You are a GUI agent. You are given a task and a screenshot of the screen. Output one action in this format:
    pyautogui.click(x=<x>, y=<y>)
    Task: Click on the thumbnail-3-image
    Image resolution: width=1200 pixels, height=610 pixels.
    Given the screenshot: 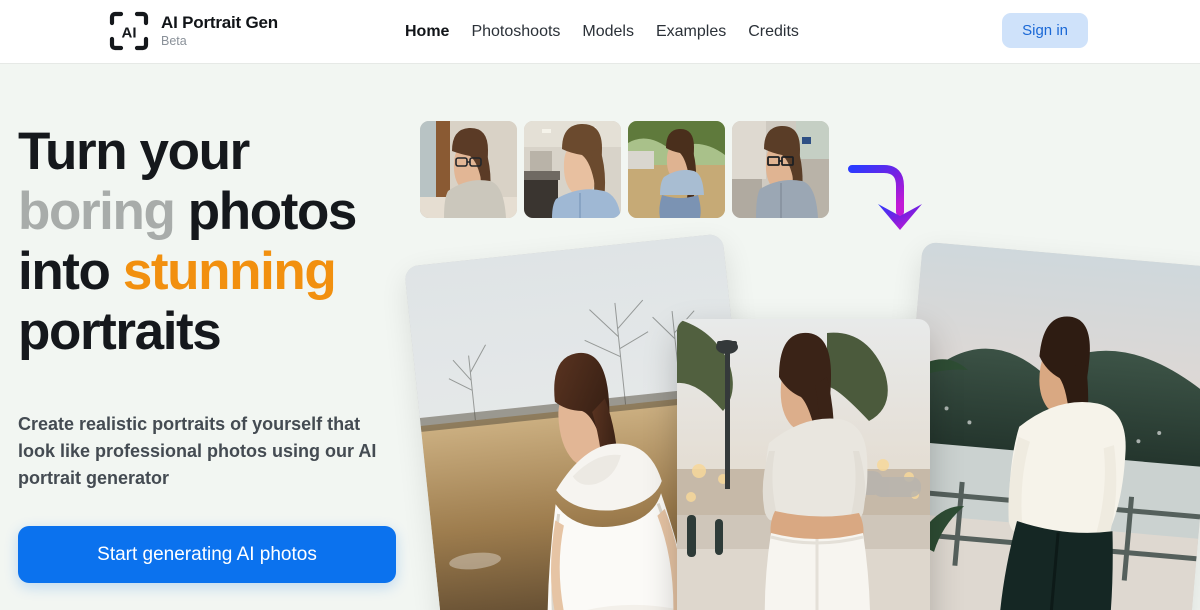 What is the action you would take?
    pyautogui.click(x=676, y=169)
    